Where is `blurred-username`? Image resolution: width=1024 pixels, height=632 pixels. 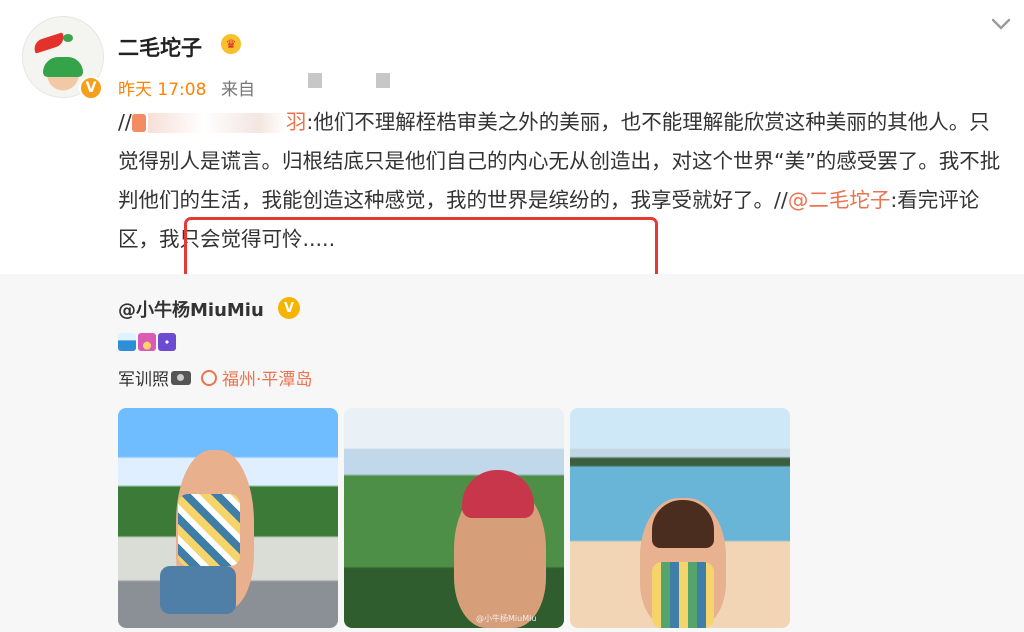
blurred-username is located at coordinates (216, 123).